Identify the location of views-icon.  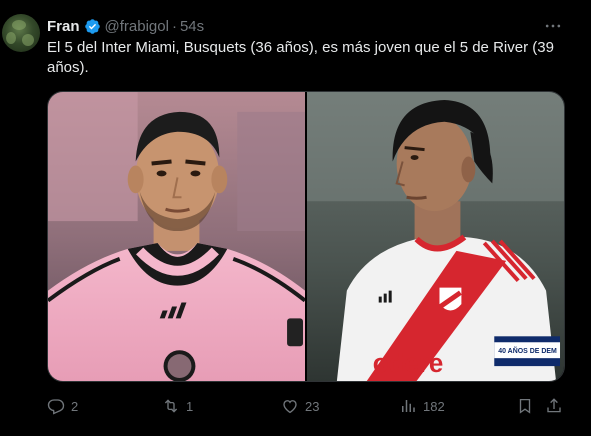
(408, 406).